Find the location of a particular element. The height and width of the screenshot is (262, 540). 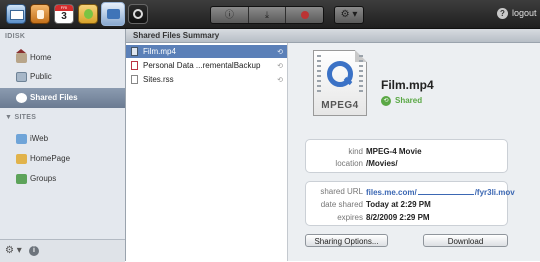

shared-status-icon: ⟲ is located at coordinates (386, 101).